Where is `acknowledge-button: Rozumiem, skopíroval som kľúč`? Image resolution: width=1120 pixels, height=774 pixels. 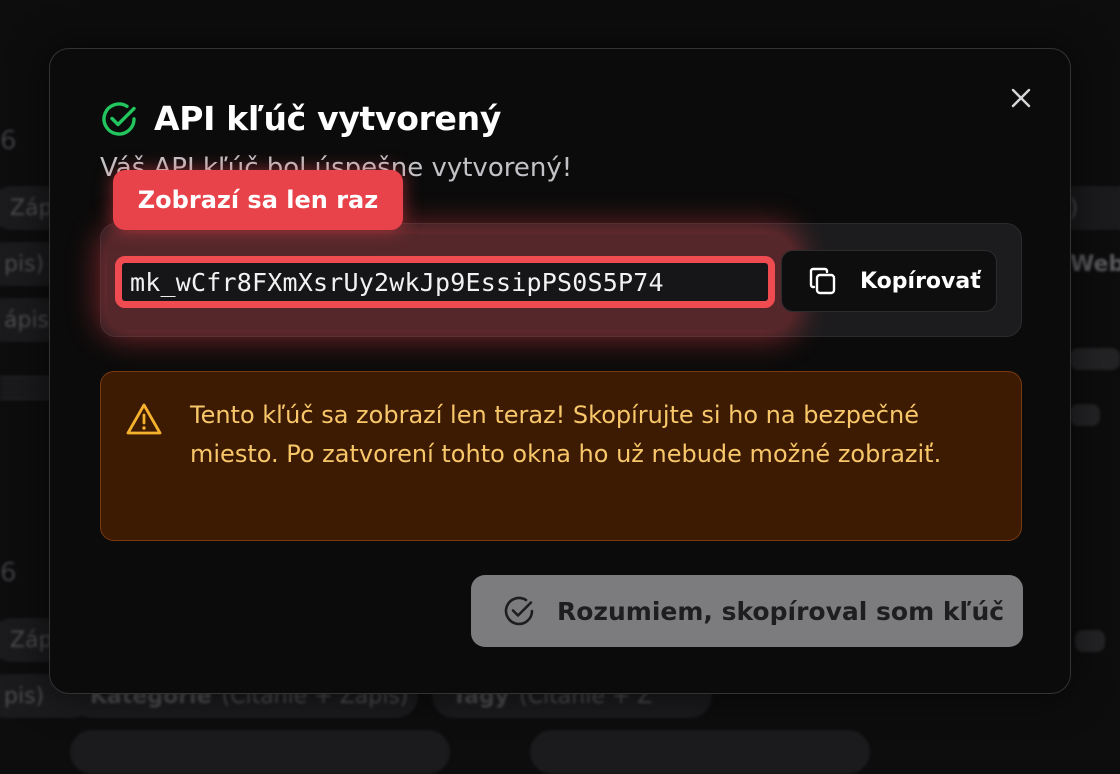 acknowledge-button: Rozumiem, skopíroval som kľúč is located at coordinates (747, 611).